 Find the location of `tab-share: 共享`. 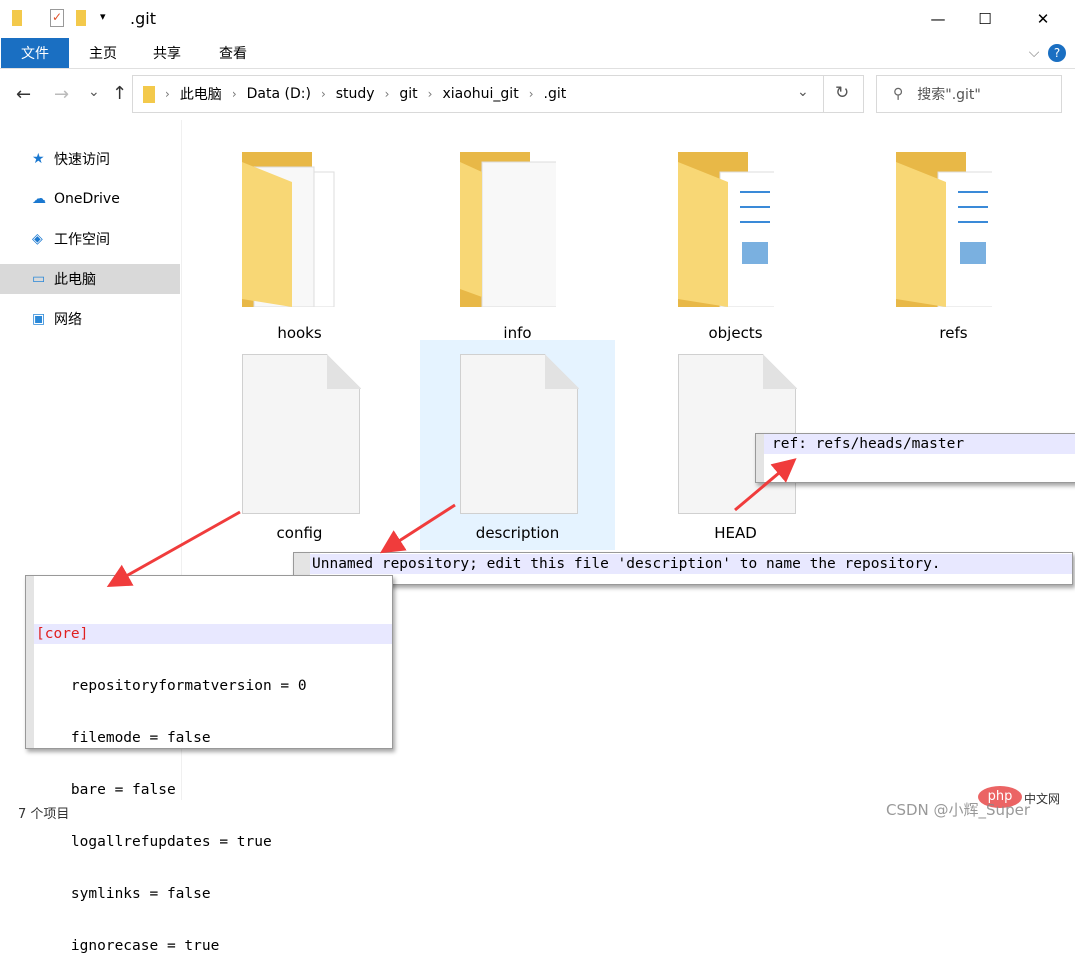

tab-share: 共享 is located at coordinates (167, 53).